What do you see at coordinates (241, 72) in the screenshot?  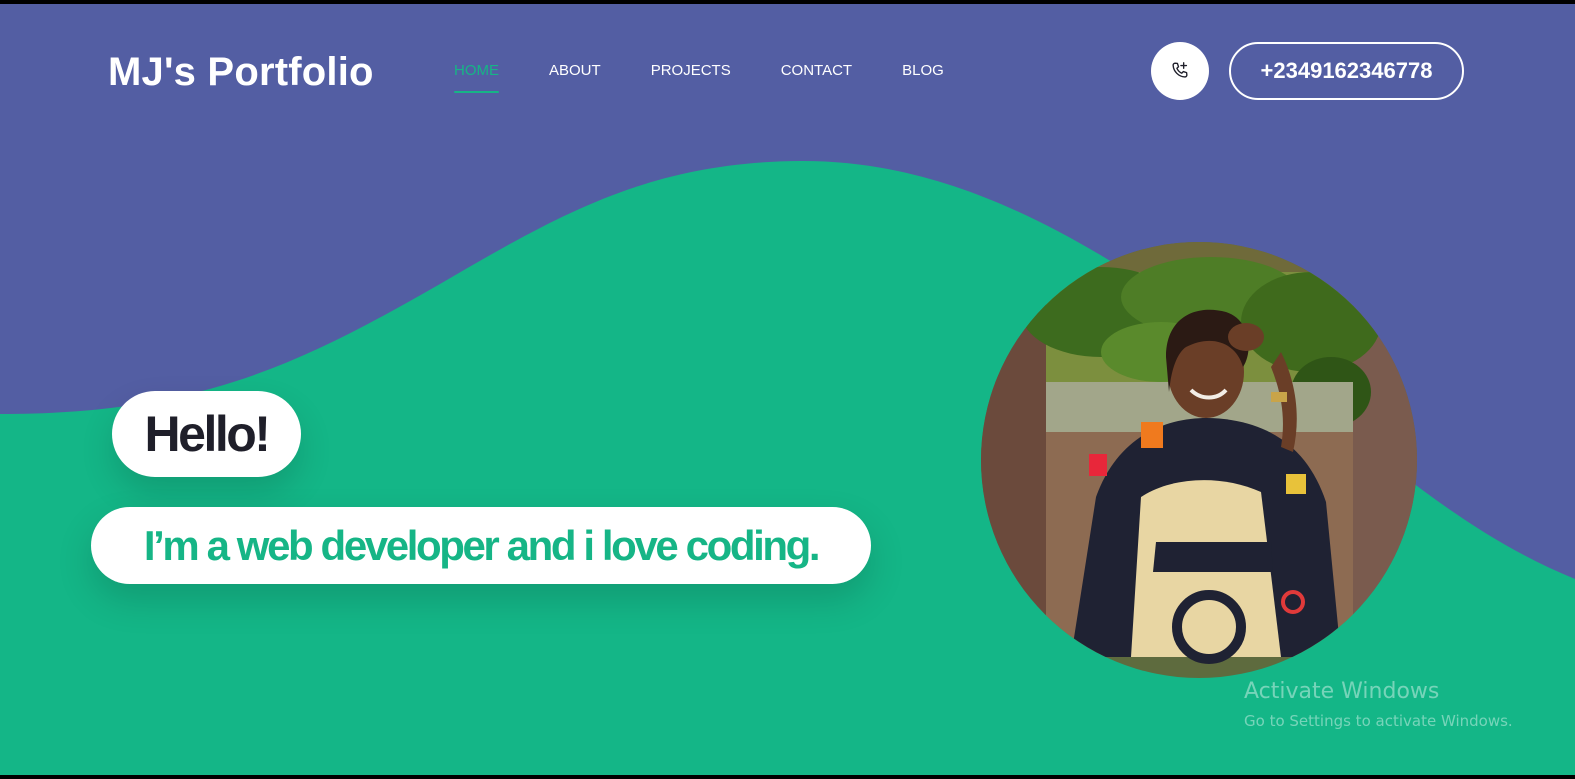 I see `site-logo: MJ's Portfolio` at bounding box center [241, 72].